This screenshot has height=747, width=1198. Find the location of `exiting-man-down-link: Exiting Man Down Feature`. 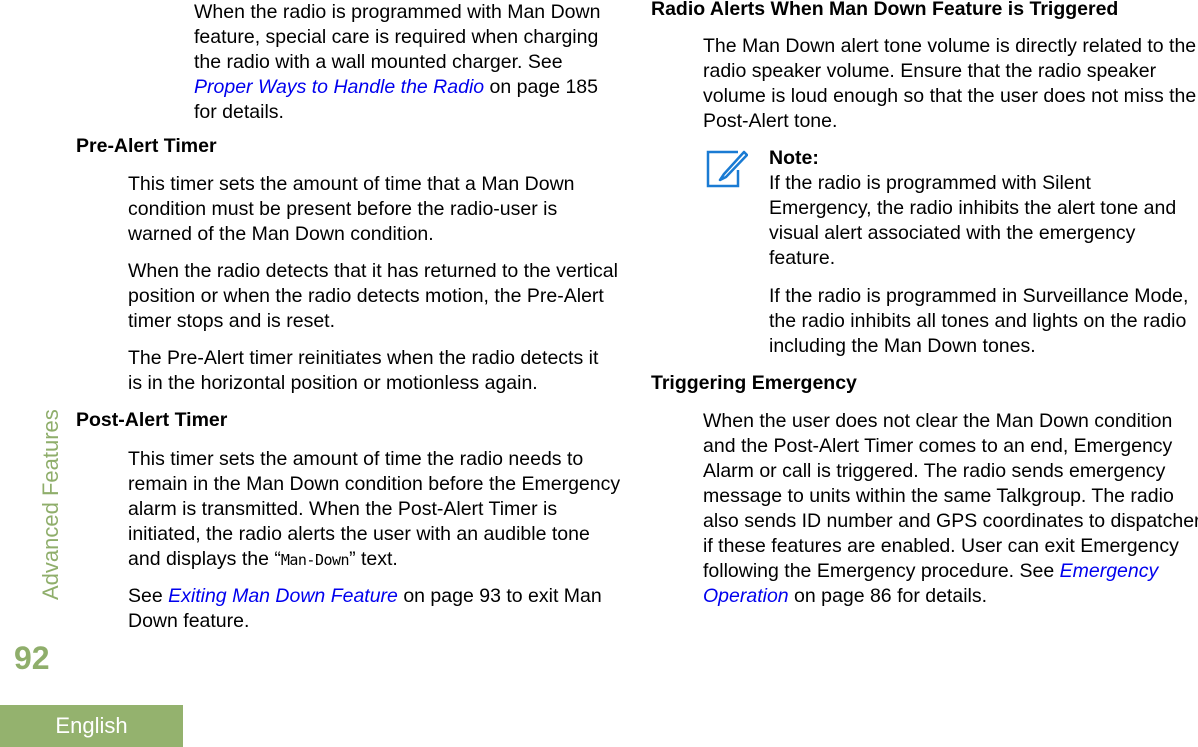

exiting-man-down-link: Exiting Man Down Feature is located at coordinates (283, 596).